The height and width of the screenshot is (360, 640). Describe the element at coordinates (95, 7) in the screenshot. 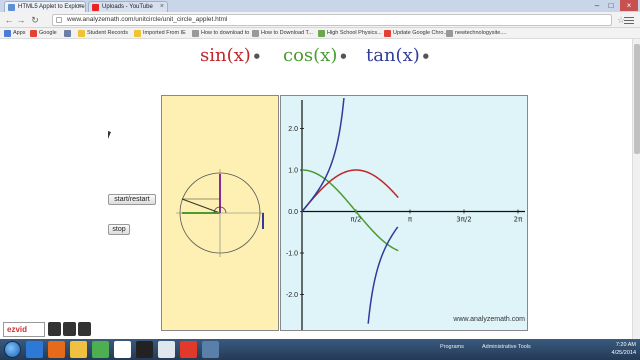

I see `youtube-favicon-icon` at that location.